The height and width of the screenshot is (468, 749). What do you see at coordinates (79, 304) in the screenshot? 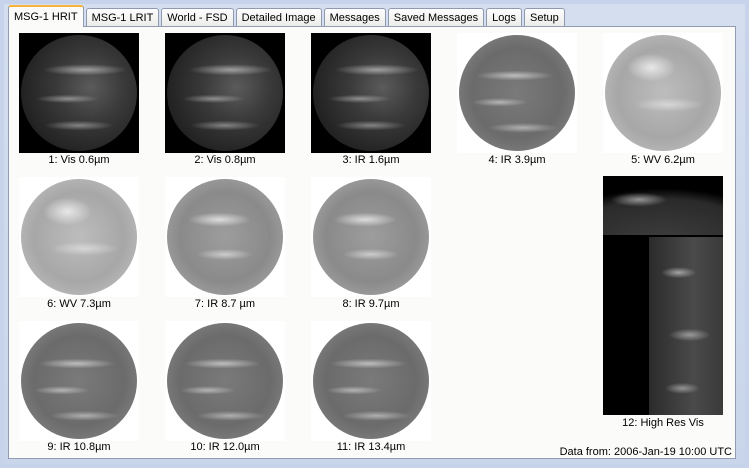
I see `image-label-6: 6: WV 7.3µm` at bounding box center [79, 304].